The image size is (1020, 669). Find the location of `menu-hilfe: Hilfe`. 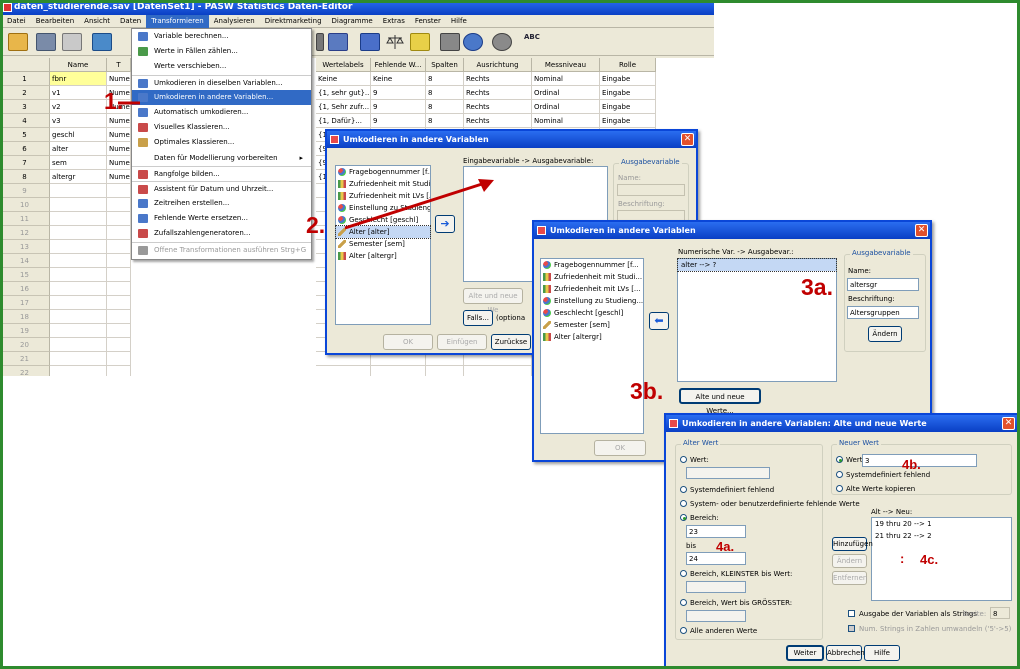

menu-hilfe: Hilfe is located at coordinates (459, 21).